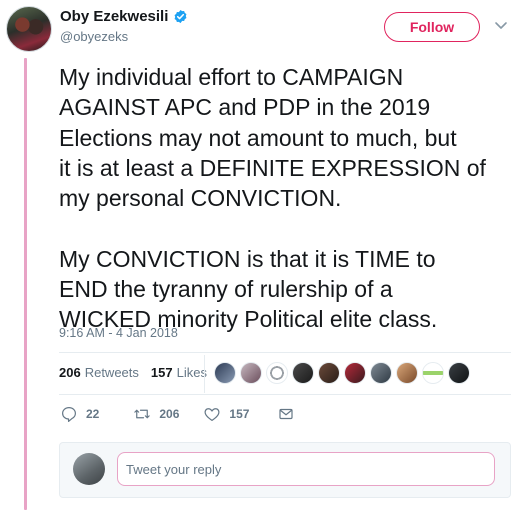 Image resolution: width=530 pixels, height=510 pixels. I want to click on like-count: 157, so click(239, 414).